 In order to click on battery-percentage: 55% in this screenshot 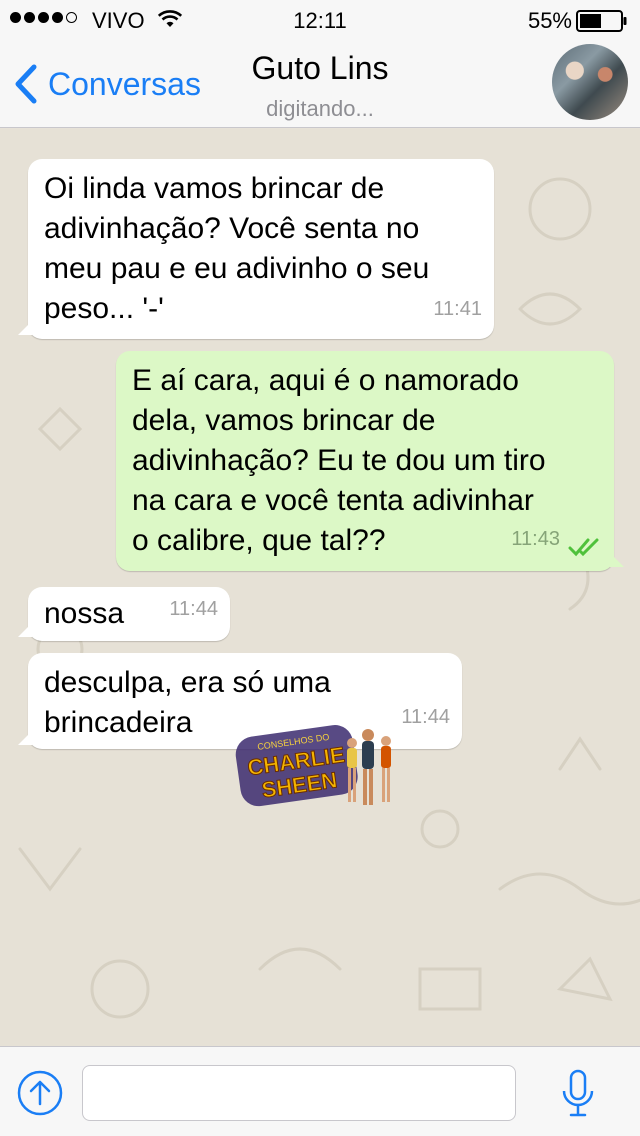, I will do `click(549, 20)`.